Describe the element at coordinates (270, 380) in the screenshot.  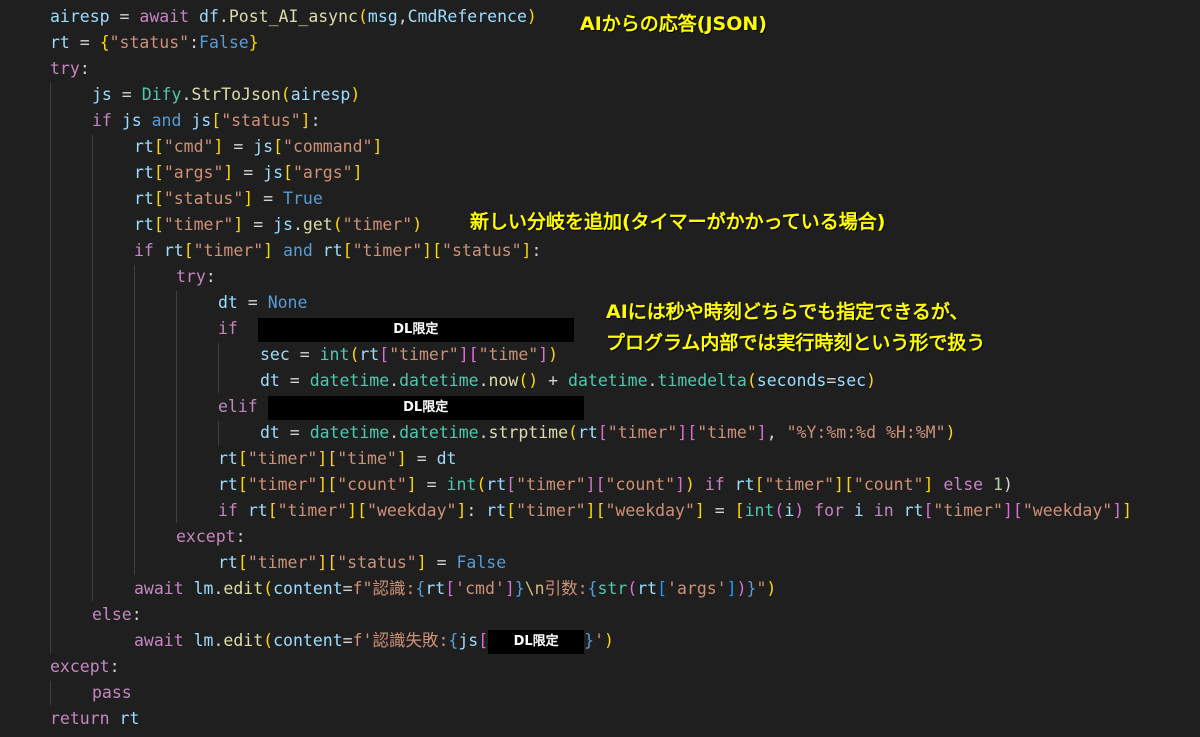
I see `code-token: dt` at that location.